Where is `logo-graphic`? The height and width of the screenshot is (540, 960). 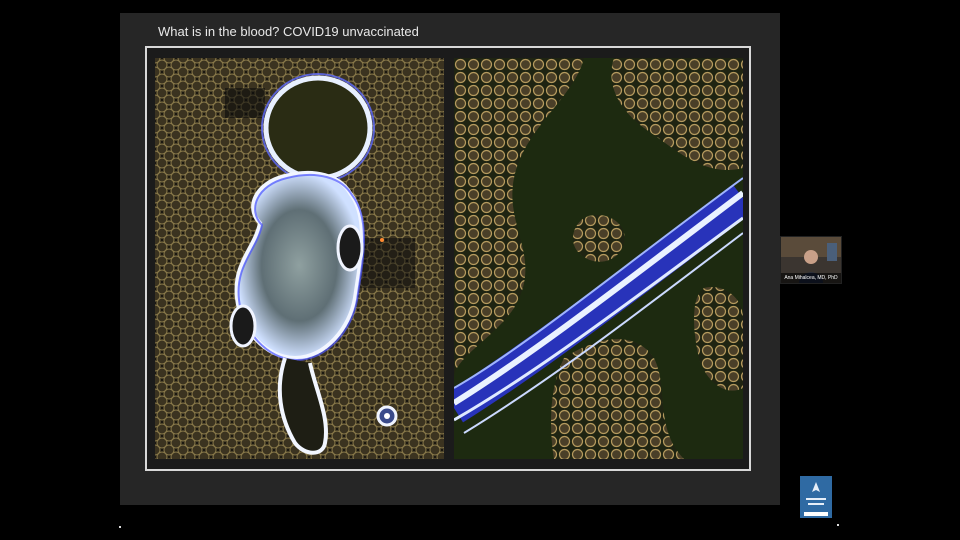 logo-graphic is located at coordinates (816, 497).